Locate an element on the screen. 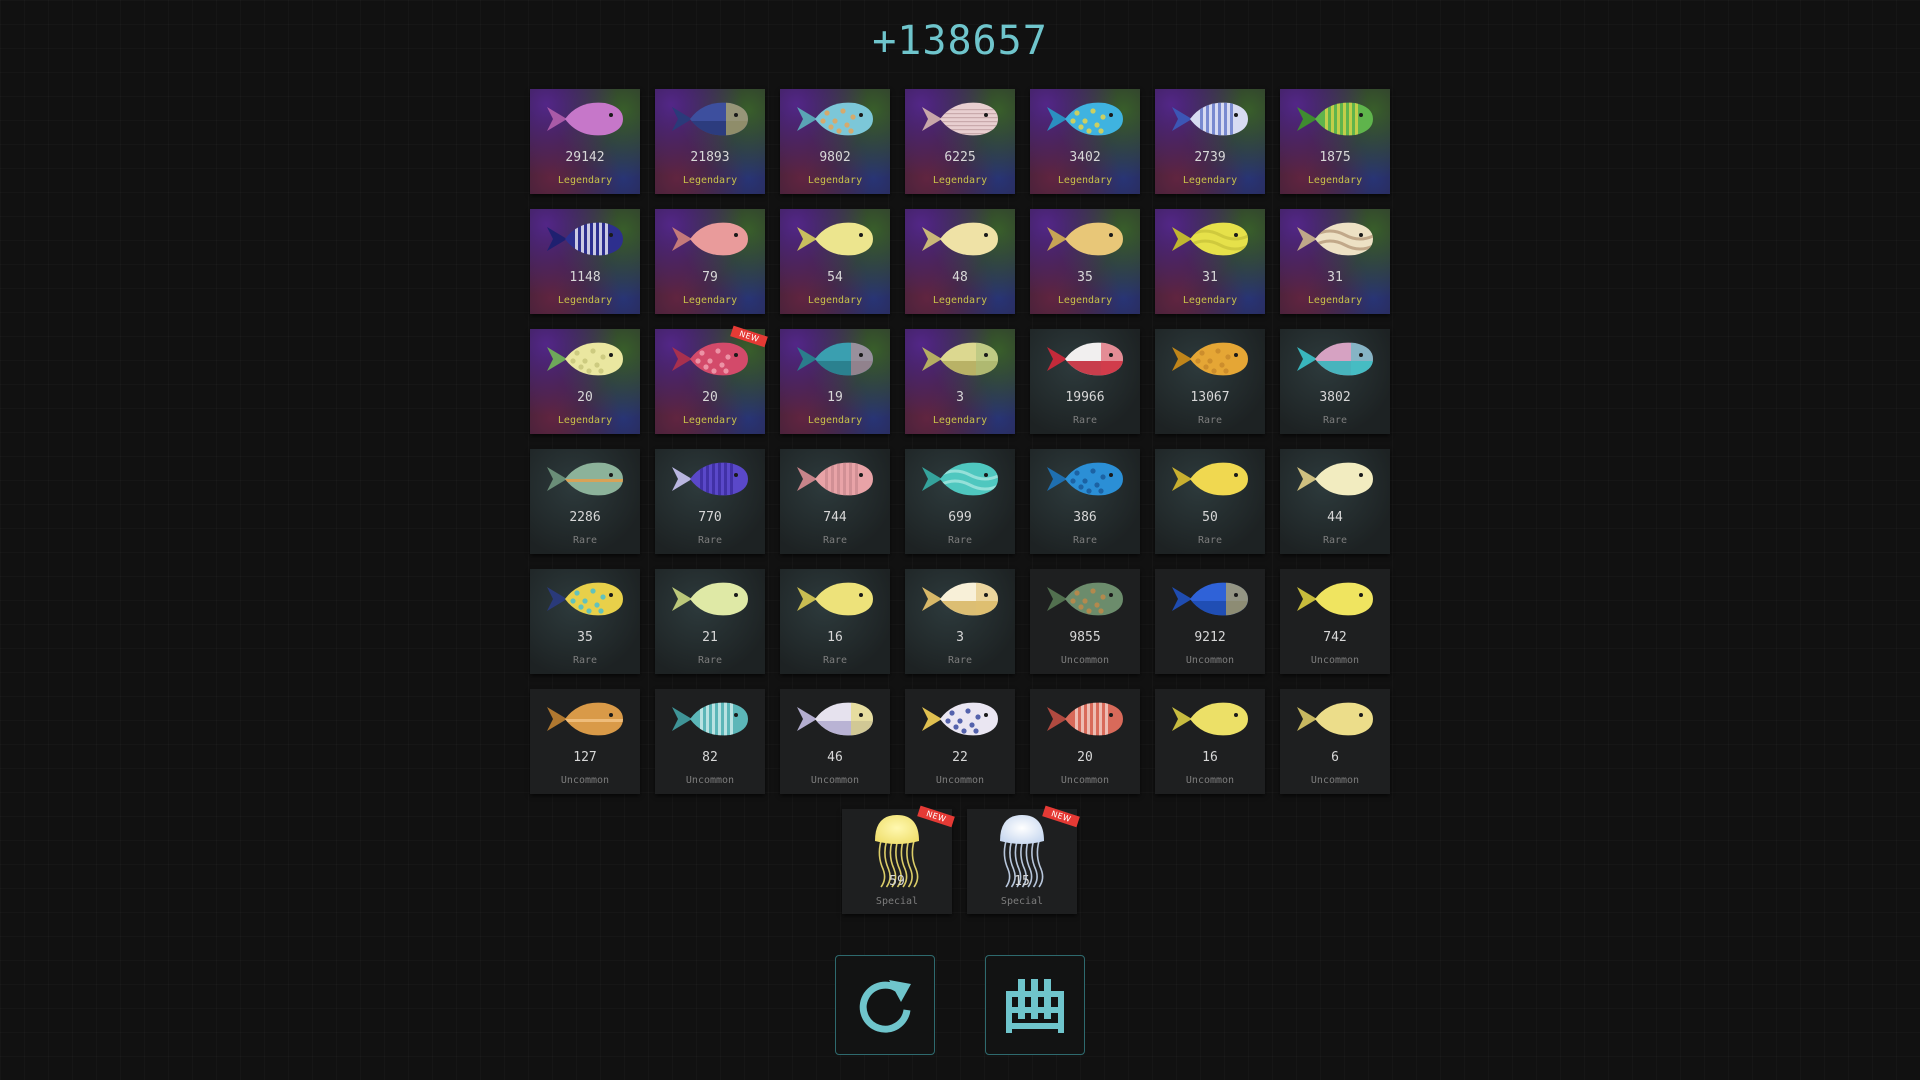 This screenshot has width=1920, height=1080. fish-card: 3 Rare is located at coordinates (960, 621).